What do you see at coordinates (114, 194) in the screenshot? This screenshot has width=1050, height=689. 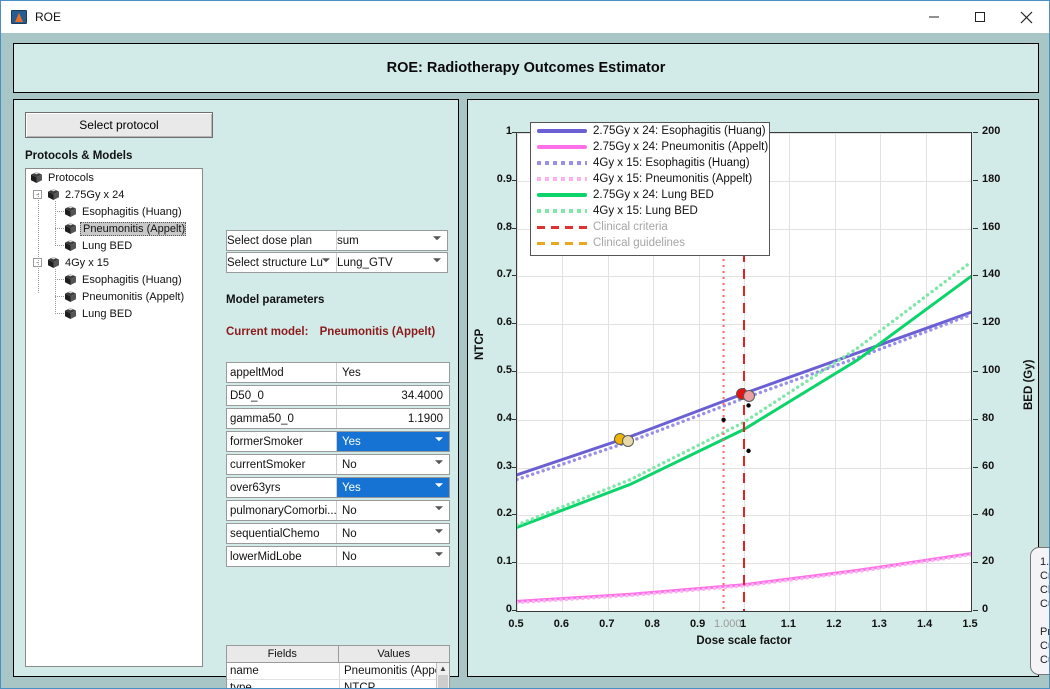 I see `tree-item: -2.75Gy x 24` at bounding box center [114, 194].